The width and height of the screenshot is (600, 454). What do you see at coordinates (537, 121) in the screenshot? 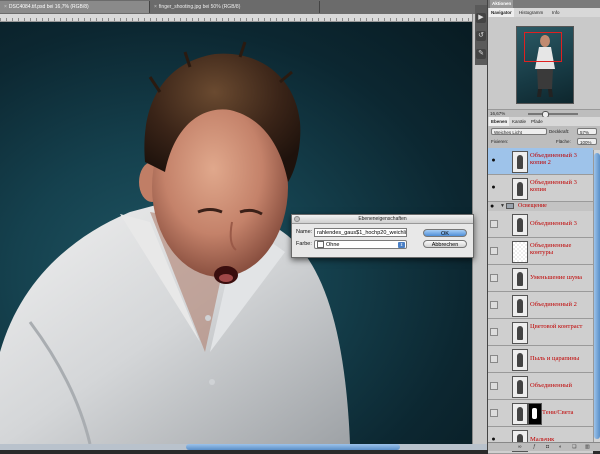
I see `tab-paths: Pfade` at bounding box center [537, 121].